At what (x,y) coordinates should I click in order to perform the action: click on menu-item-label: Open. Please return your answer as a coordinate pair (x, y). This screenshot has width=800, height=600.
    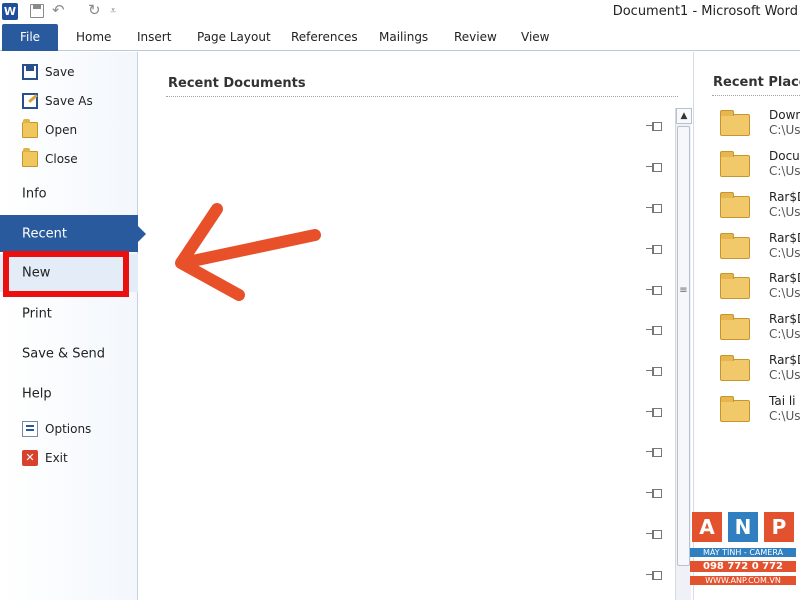
    Looking at the image, I should click on (61, 130).